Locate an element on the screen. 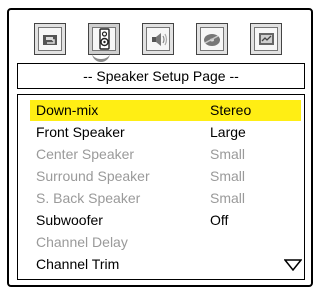  menu-item-label: Channel Trim is located at coordinates (78, 264).